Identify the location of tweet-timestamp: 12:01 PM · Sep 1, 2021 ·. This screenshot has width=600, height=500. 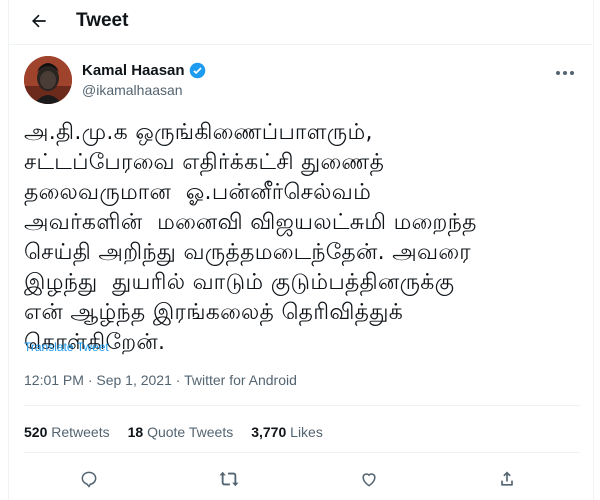
(104, 380).